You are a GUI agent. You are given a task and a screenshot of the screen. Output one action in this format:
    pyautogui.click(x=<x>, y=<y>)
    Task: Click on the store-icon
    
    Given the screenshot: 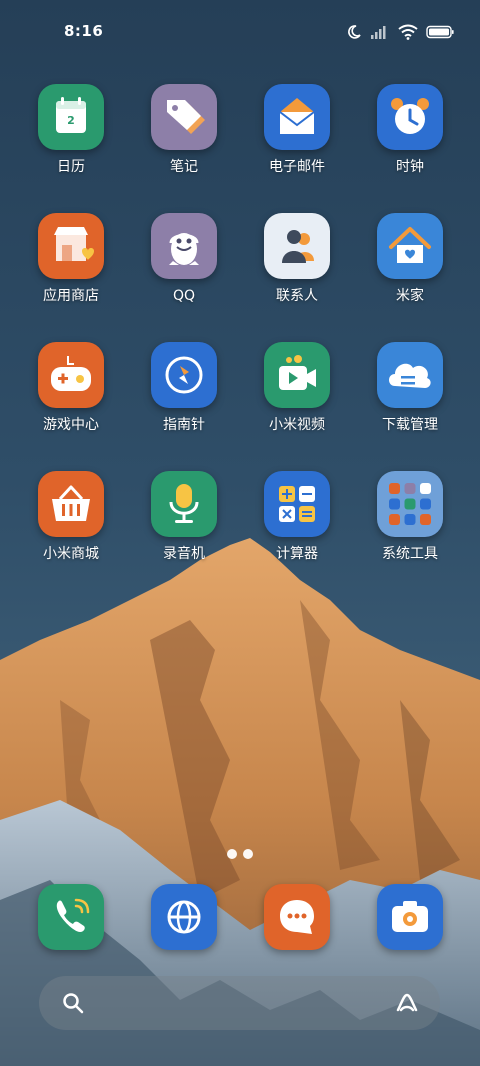 What is the action you would take?
    pyautogui.click(x=71, y=246)
    